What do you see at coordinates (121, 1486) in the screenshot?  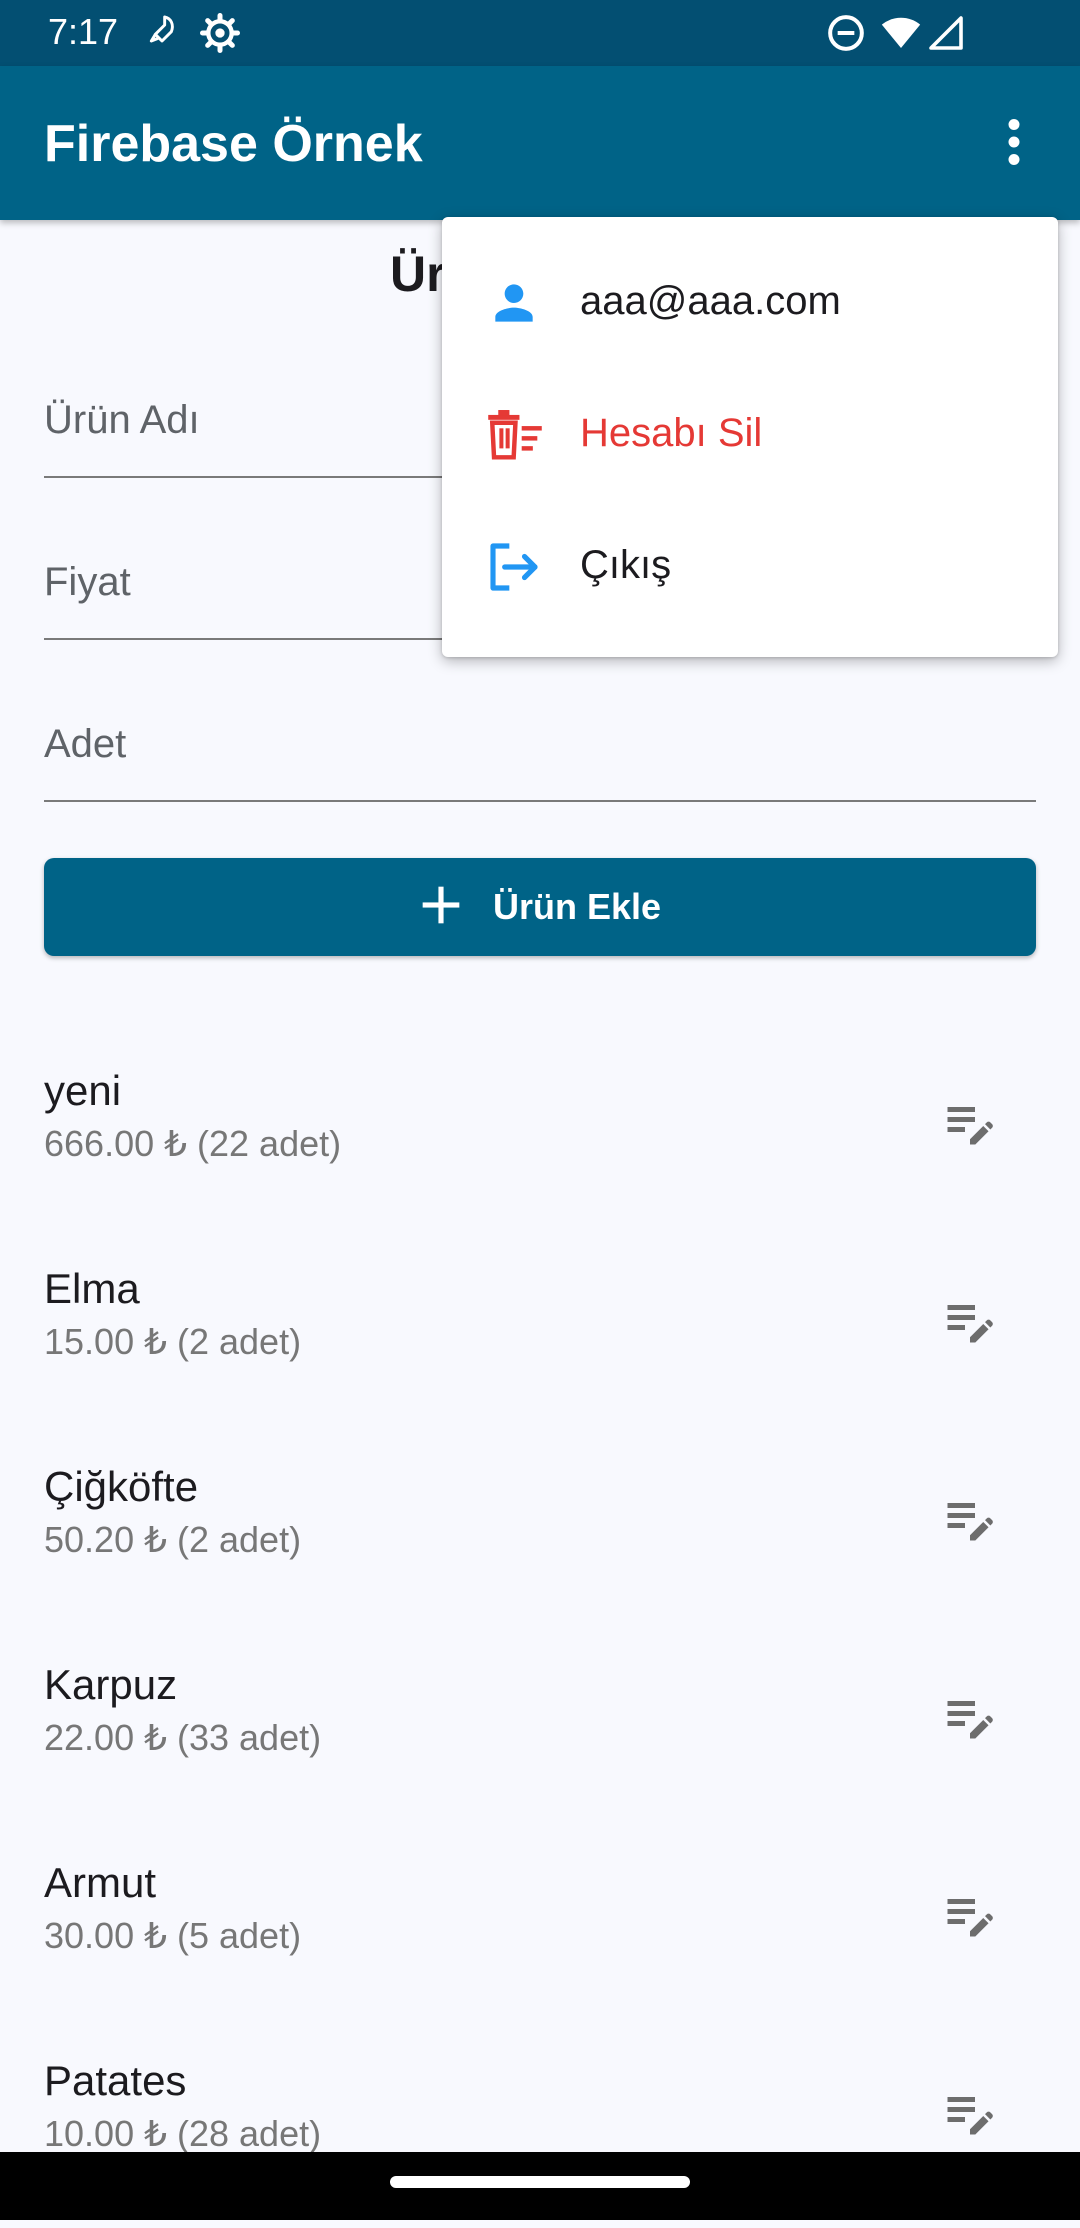 I see `product-name: Çiğköfte` at bounding box center [121, 1486].